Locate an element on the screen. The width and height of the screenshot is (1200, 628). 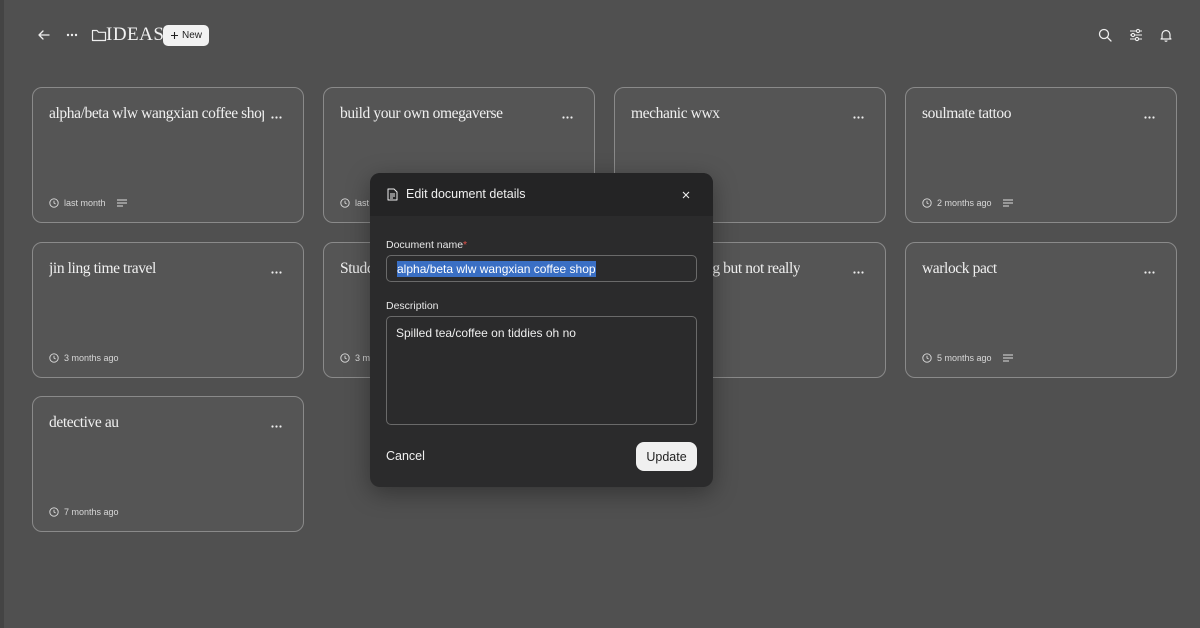
card-time: 2 months ago is located at coordinates (964, 203).